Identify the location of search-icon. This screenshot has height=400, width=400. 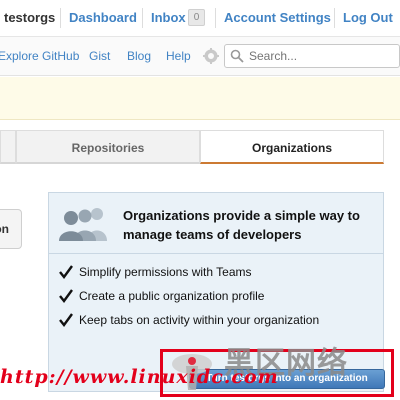
(237, 56).